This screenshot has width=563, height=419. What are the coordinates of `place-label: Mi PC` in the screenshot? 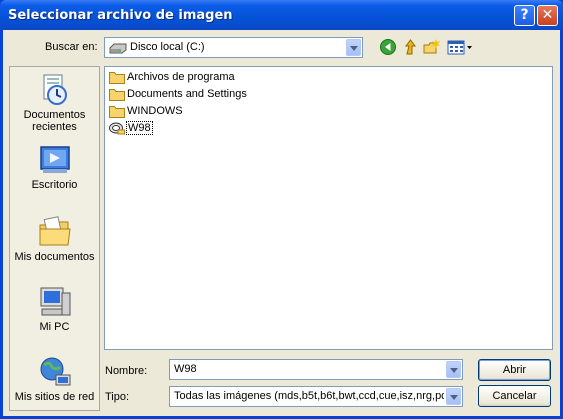 It's located at (54, 327).